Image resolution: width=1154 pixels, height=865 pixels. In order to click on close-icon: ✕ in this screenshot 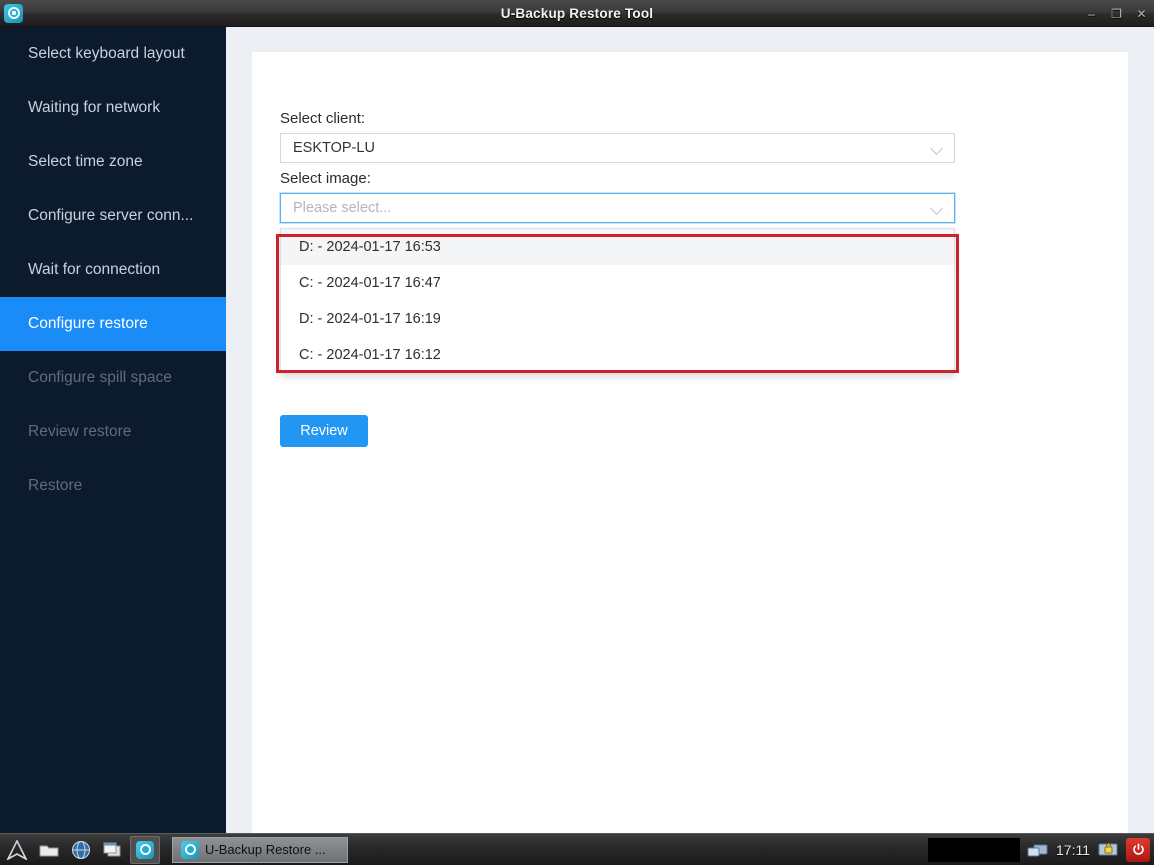, I will do `click(1141, 13)`.